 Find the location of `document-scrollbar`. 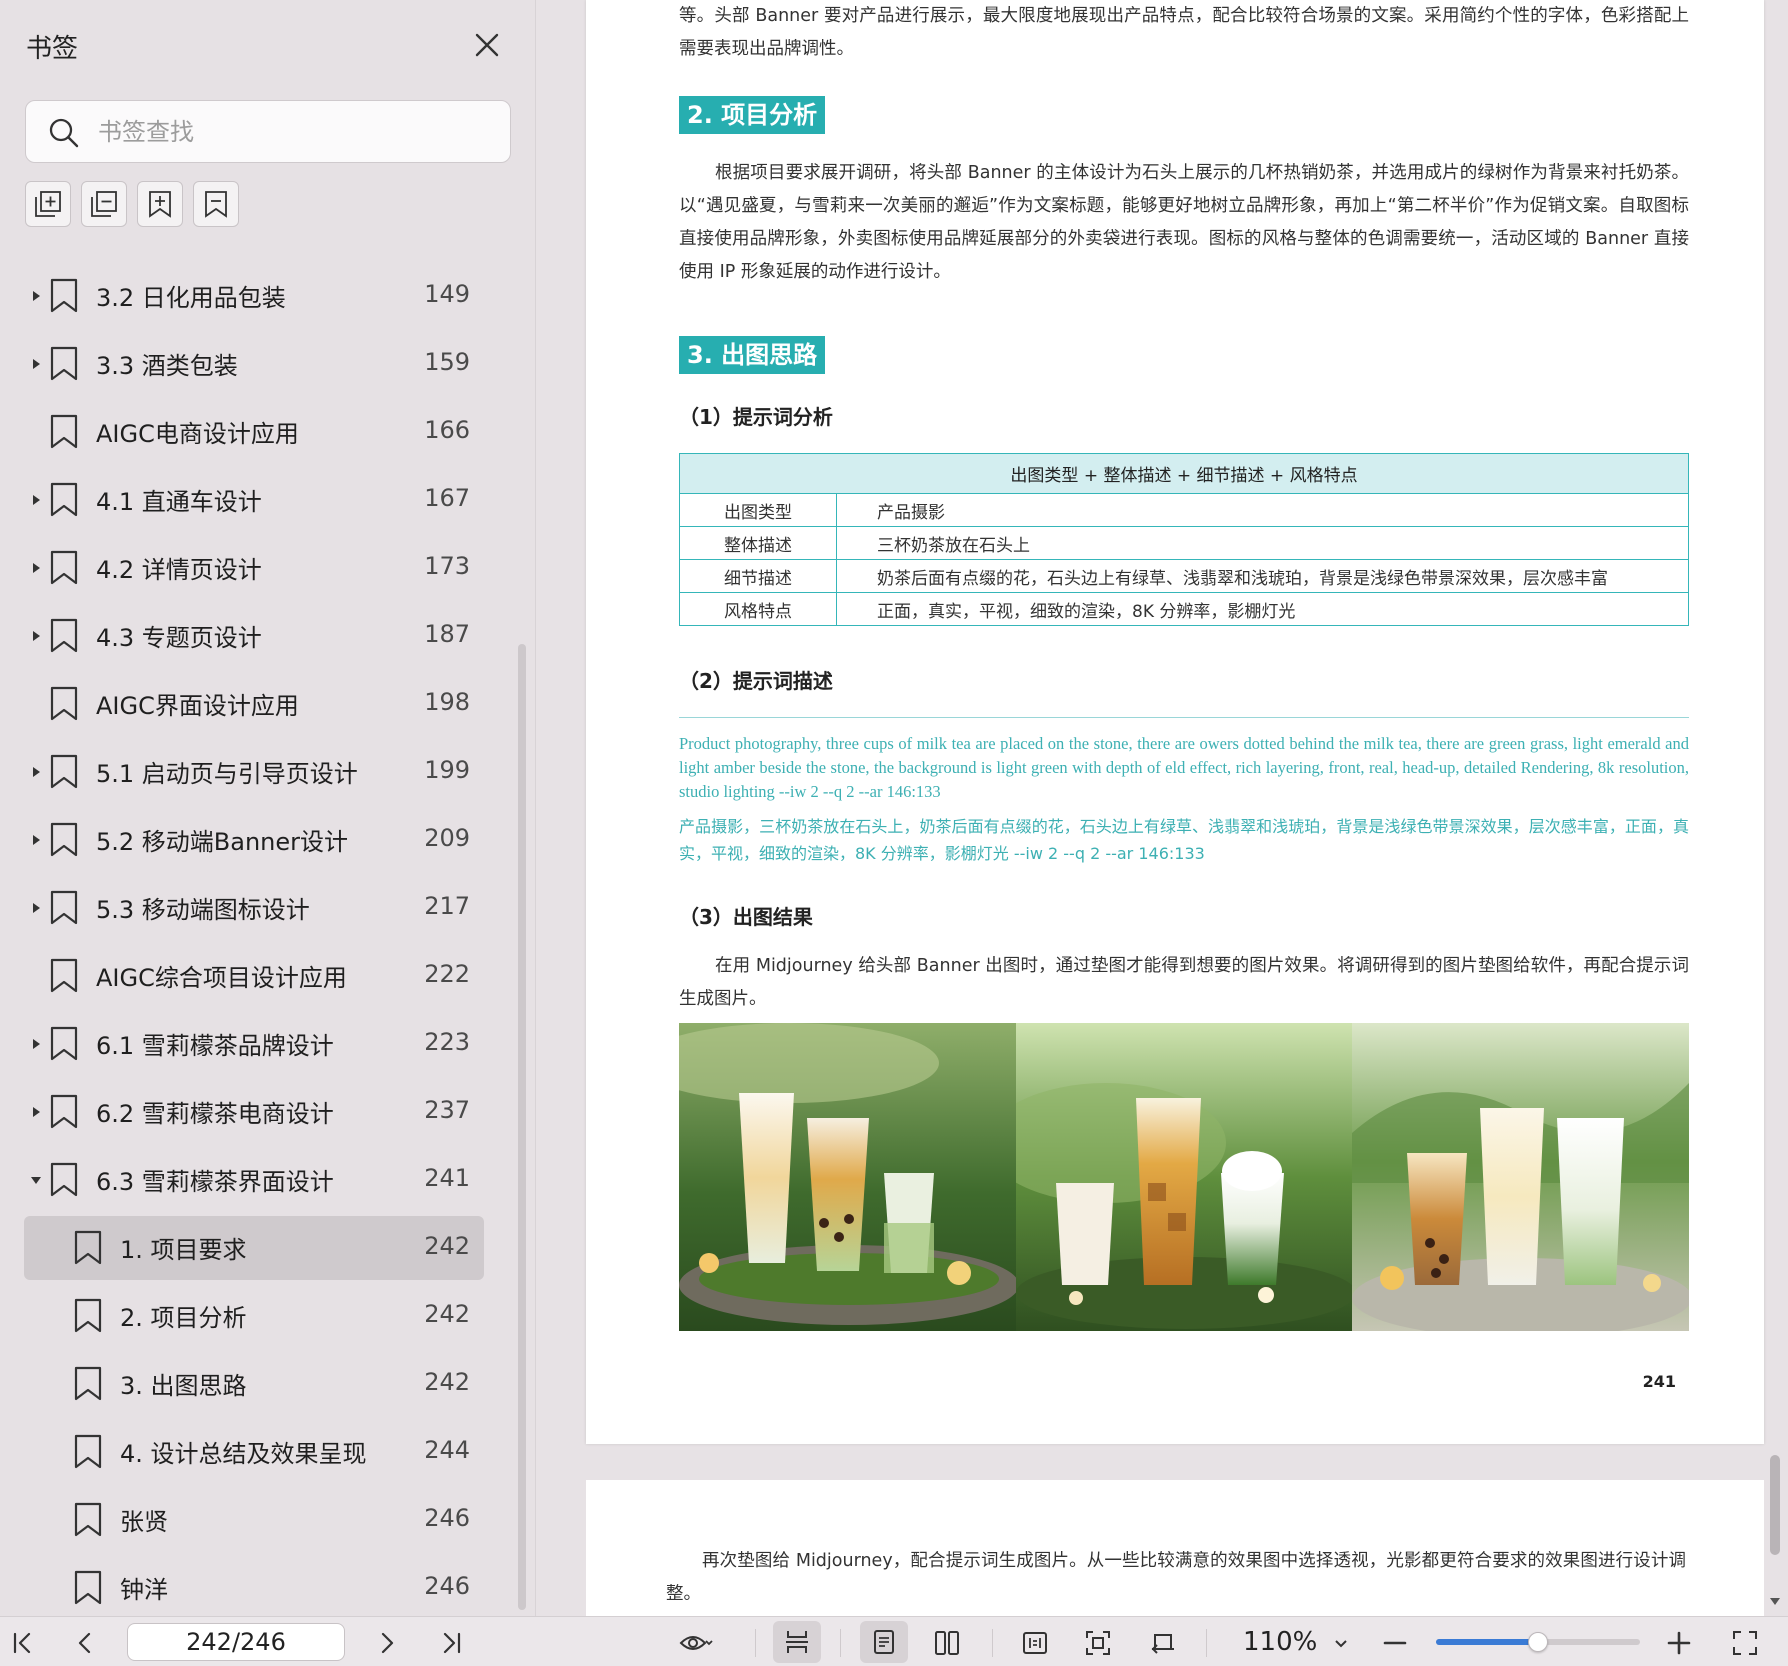

document-scrollbar is located at coordinates (1775, 1505).